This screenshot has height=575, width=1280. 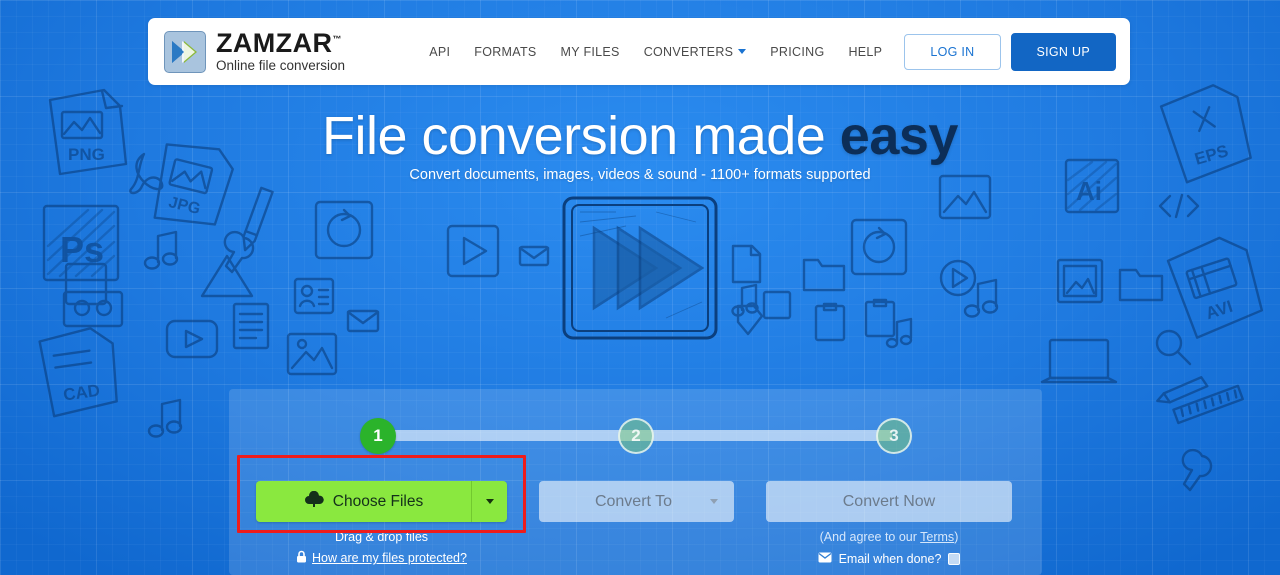 What do you see at coordinates (161, 250) in the screenshot?
I see `doodle-music-note-icon` at bounding box center [161, 250].